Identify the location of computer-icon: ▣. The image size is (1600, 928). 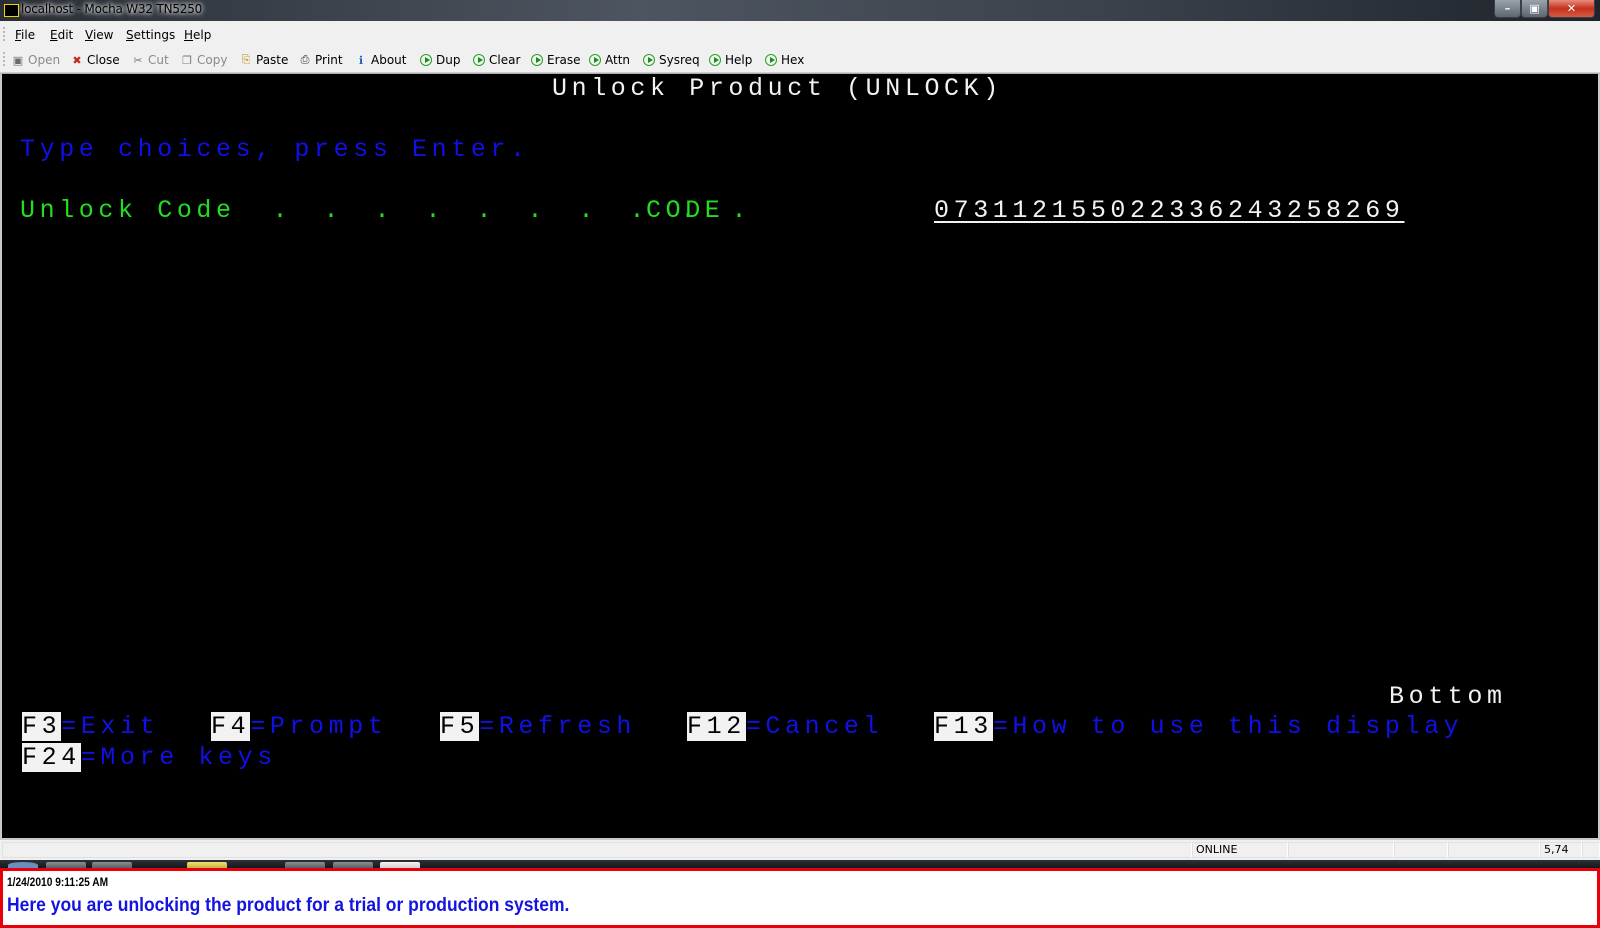
(18, 60).